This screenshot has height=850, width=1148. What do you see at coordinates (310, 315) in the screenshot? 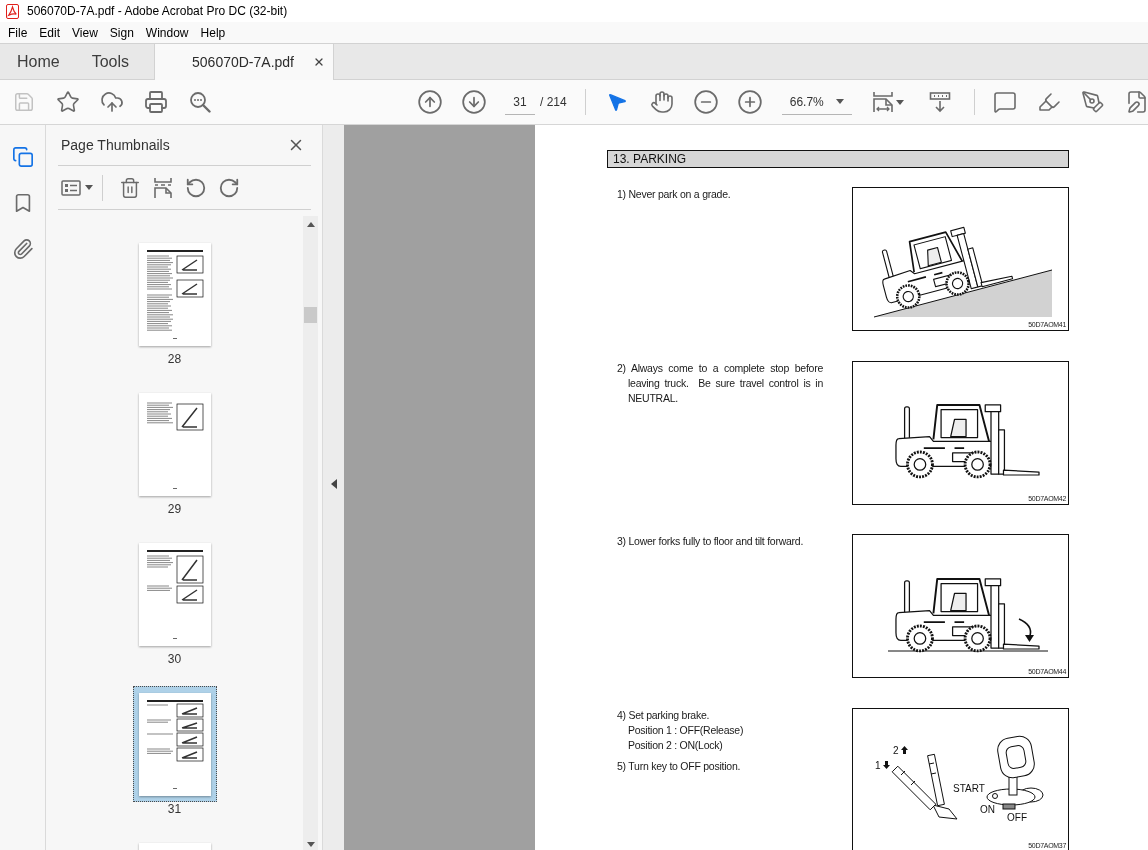
I see `scrollbar-thumb` at bounding box center [310, 315].